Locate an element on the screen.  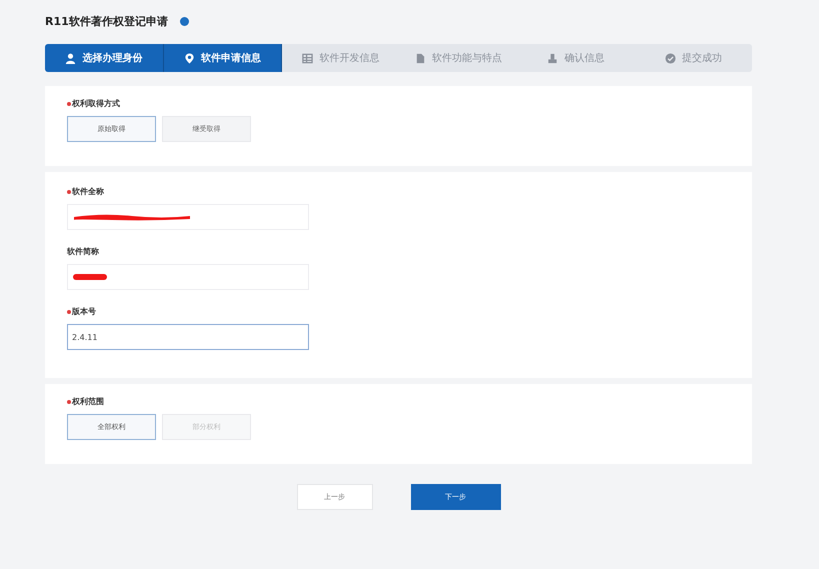
location-pin-icon is located at coordinates (189, 58).